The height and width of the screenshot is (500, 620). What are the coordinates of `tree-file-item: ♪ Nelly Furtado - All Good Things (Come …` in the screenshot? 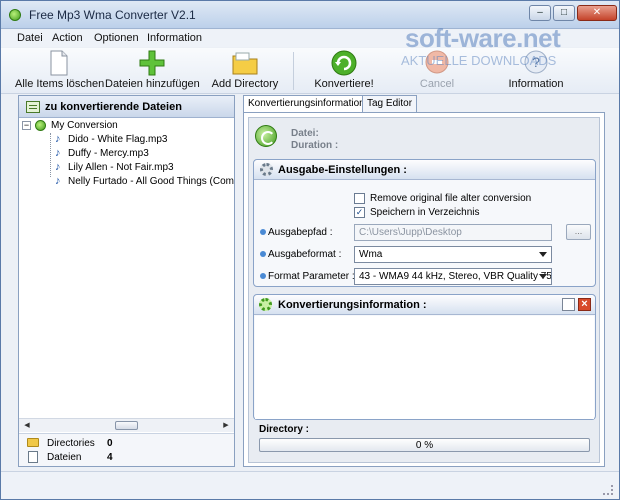 It's located at (126, 182).